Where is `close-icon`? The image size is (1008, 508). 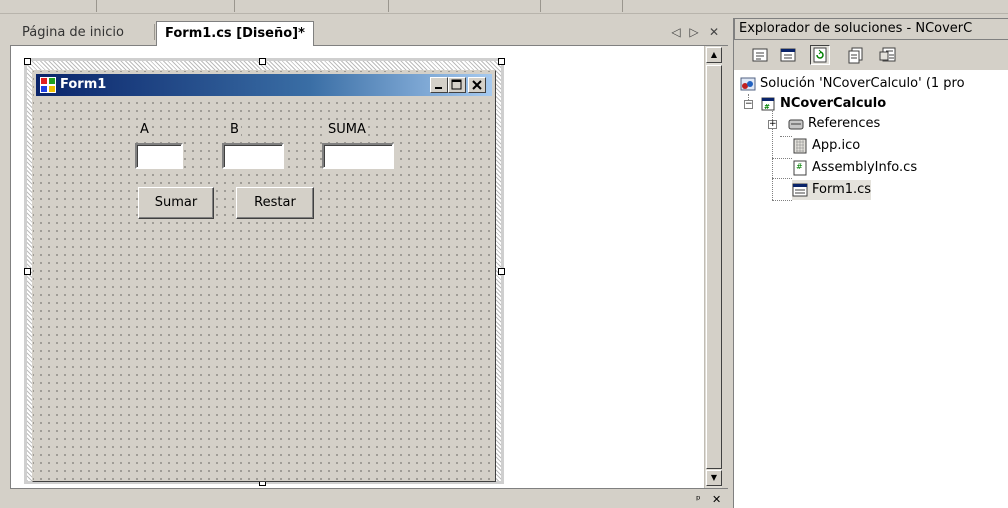 close-icon is located at coordinates (477, 85).